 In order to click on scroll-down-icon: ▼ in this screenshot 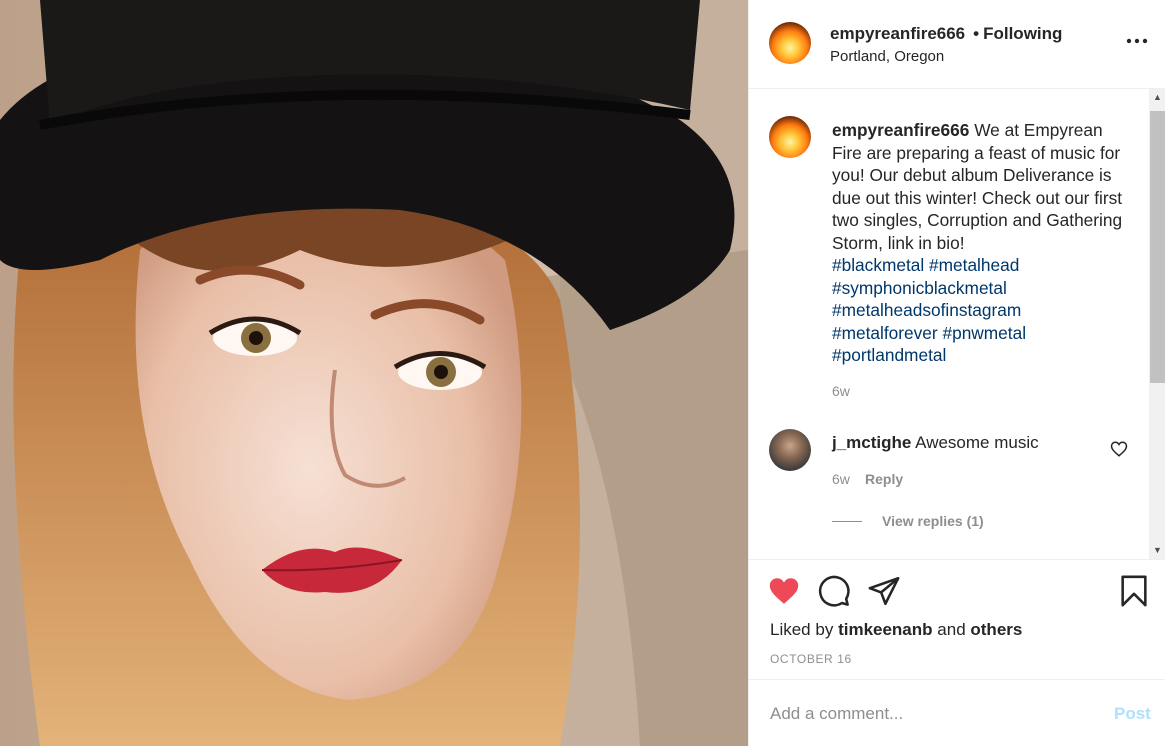, I will do `click(1157, 550)`.